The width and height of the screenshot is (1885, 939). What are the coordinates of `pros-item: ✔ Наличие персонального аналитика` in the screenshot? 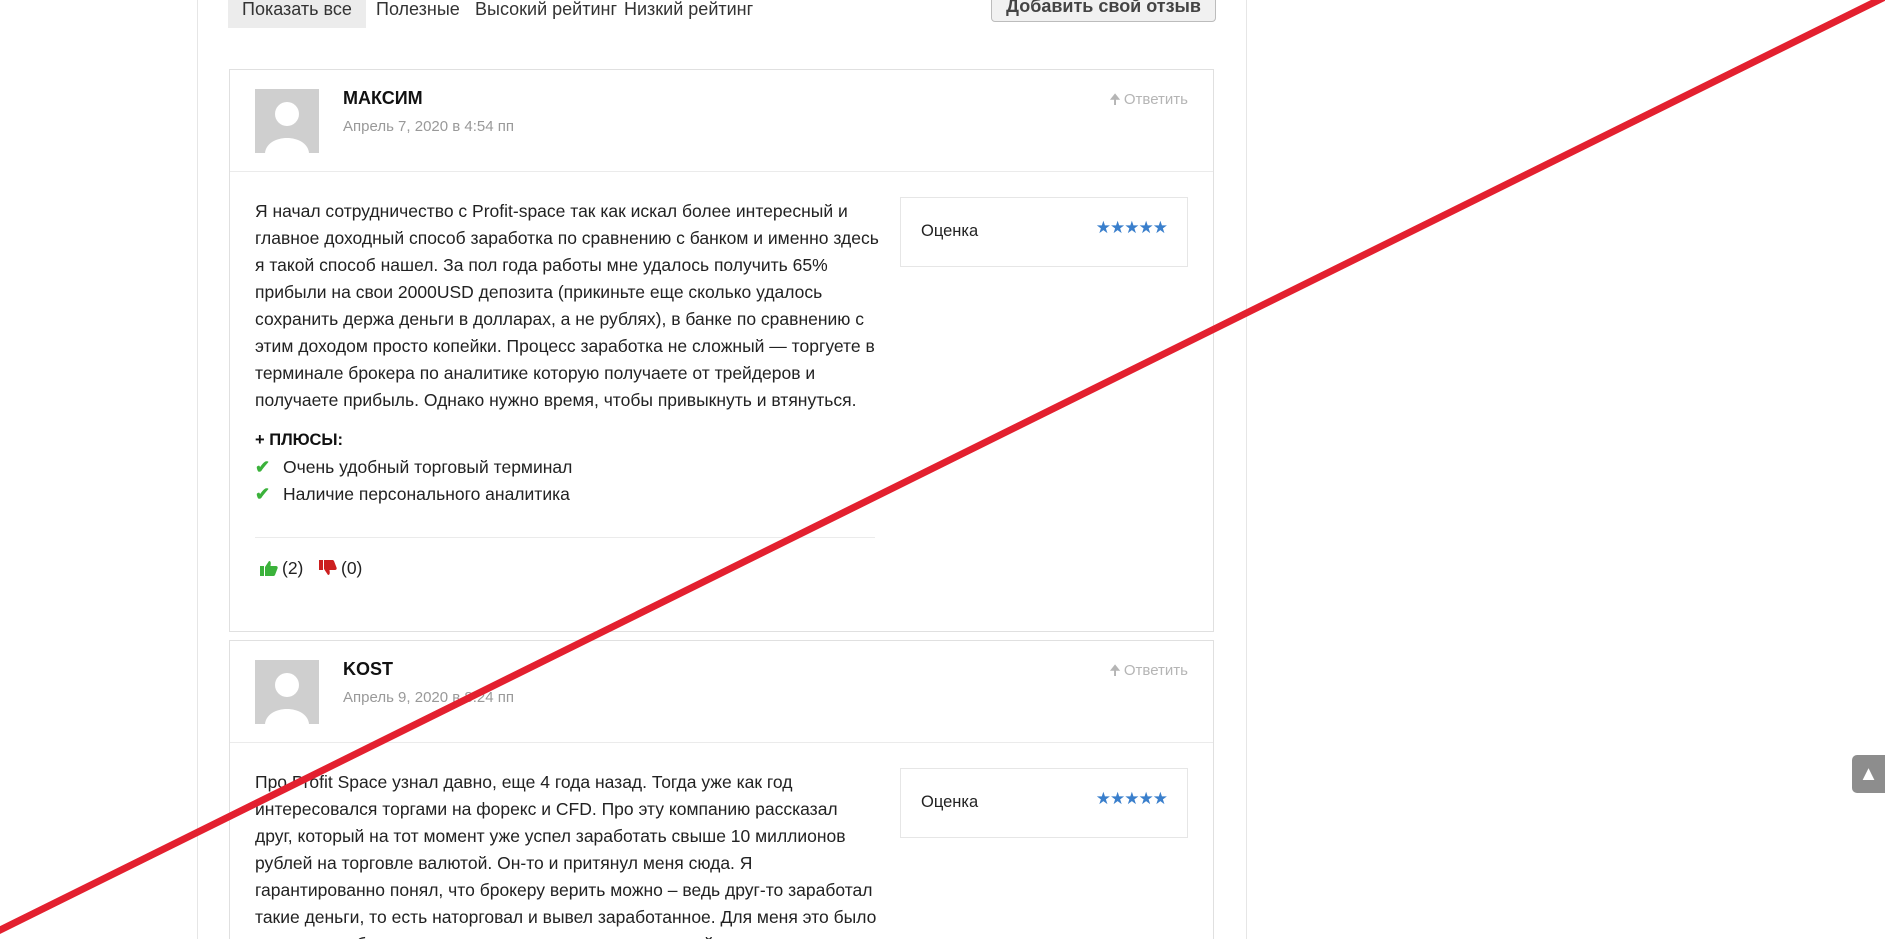 It's located at (721, 494).